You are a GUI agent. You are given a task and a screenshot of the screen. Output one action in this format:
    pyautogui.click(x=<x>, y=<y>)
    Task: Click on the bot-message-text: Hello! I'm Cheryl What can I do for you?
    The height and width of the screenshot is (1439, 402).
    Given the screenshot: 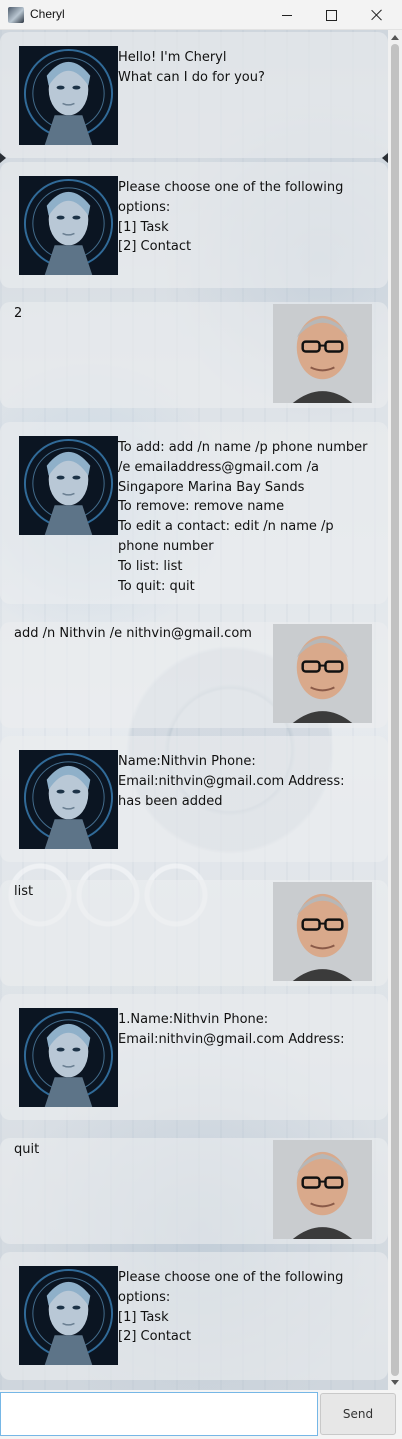 What is the action you would take?
    pyautogui.click(x=191, y=67)
    